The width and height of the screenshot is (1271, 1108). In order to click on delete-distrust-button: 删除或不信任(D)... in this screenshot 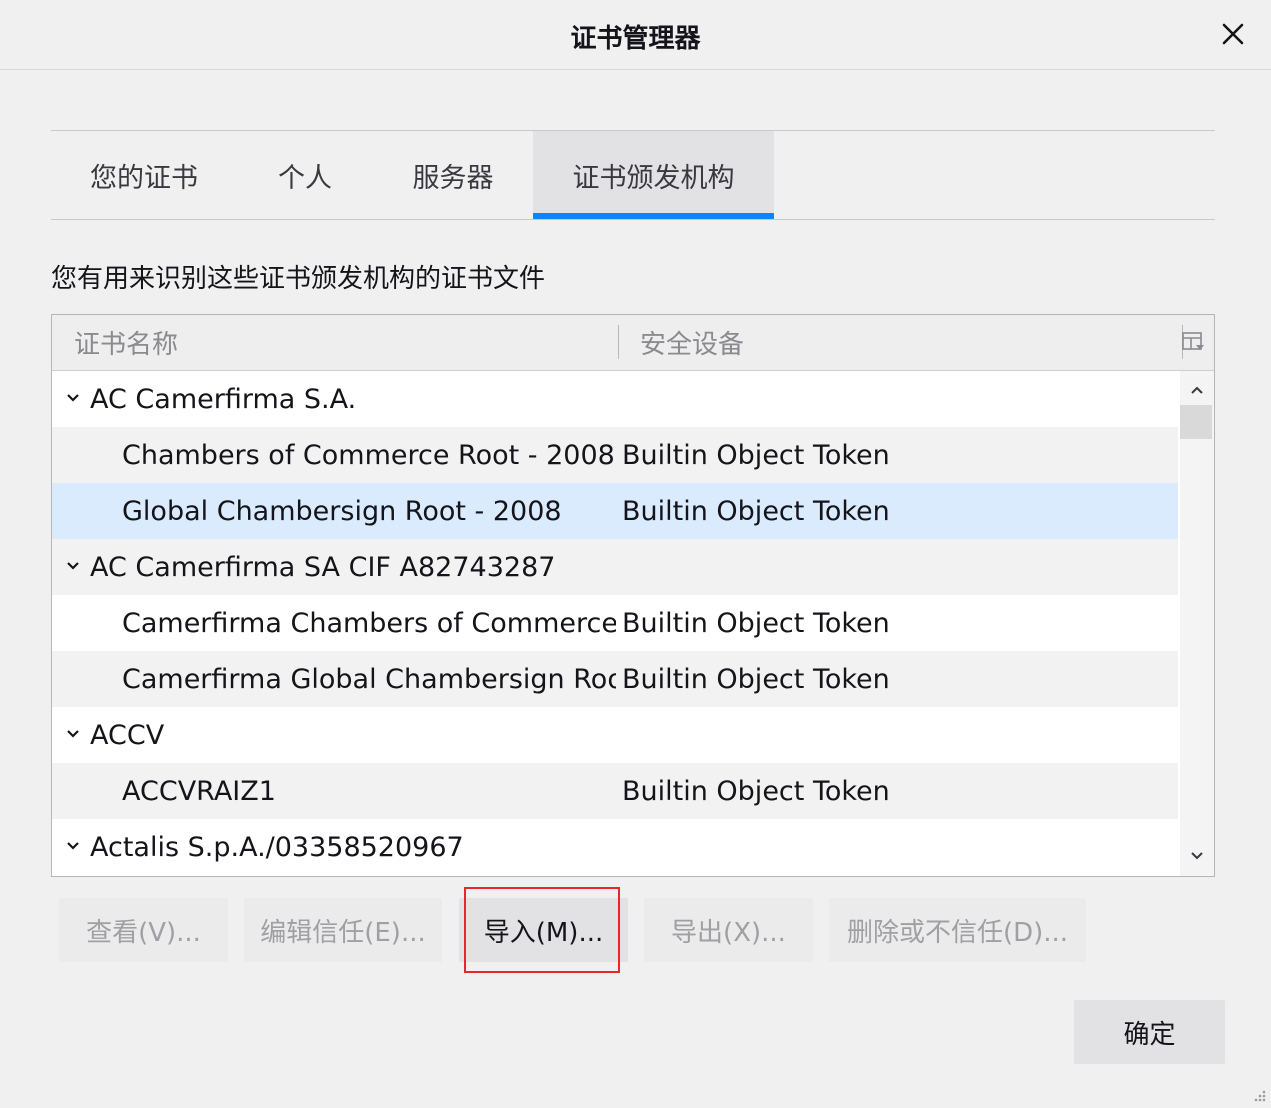, I will do `click(957, 930)`.